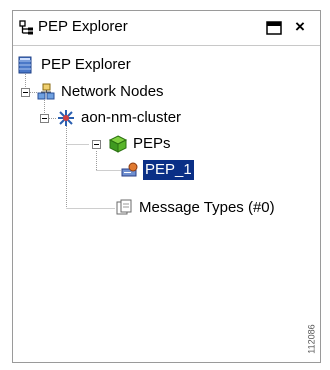 This screenshot has width=330, height=370. Describe the element at coordinates (166, 28) in the screenshot. I see `panel-titlebar: PEP Explorer ×` at that location.